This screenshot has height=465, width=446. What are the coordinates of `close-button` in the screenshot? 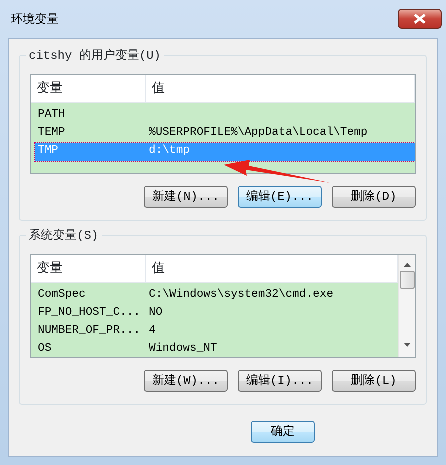 It's located at (420, 19).